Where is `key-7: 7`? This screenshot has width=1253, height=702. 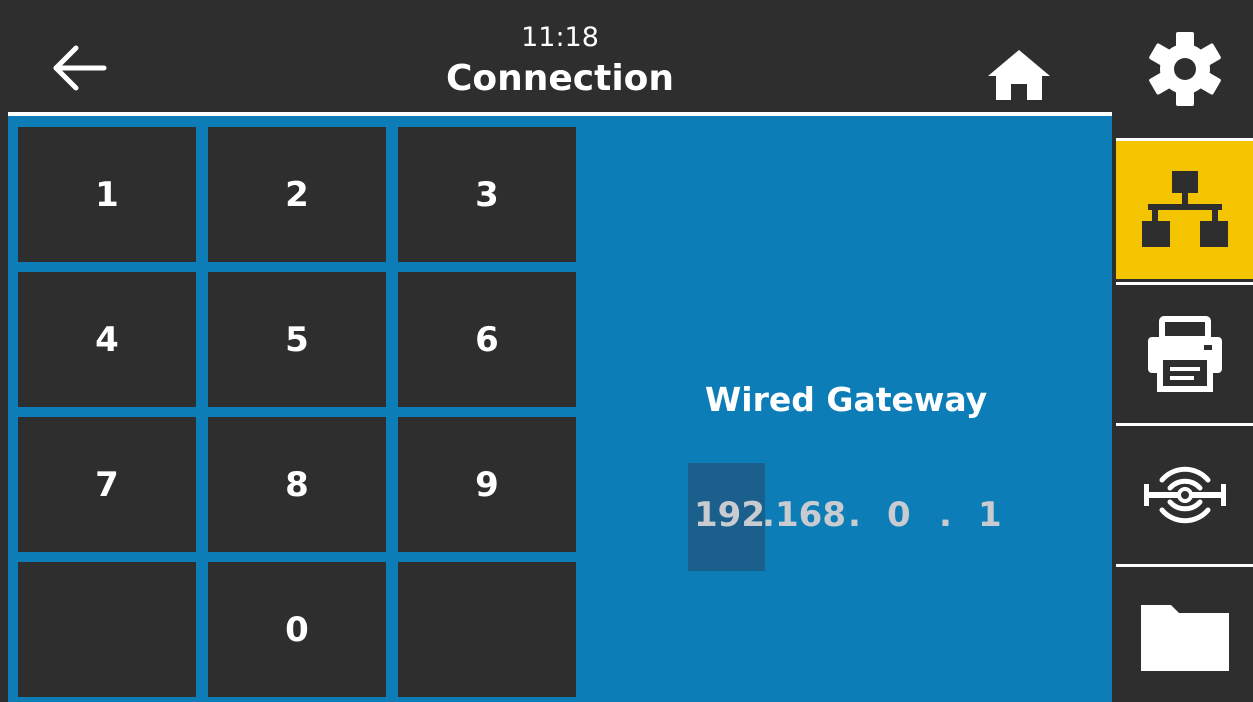 key-7: 7 is located at coordinates (107, 484).